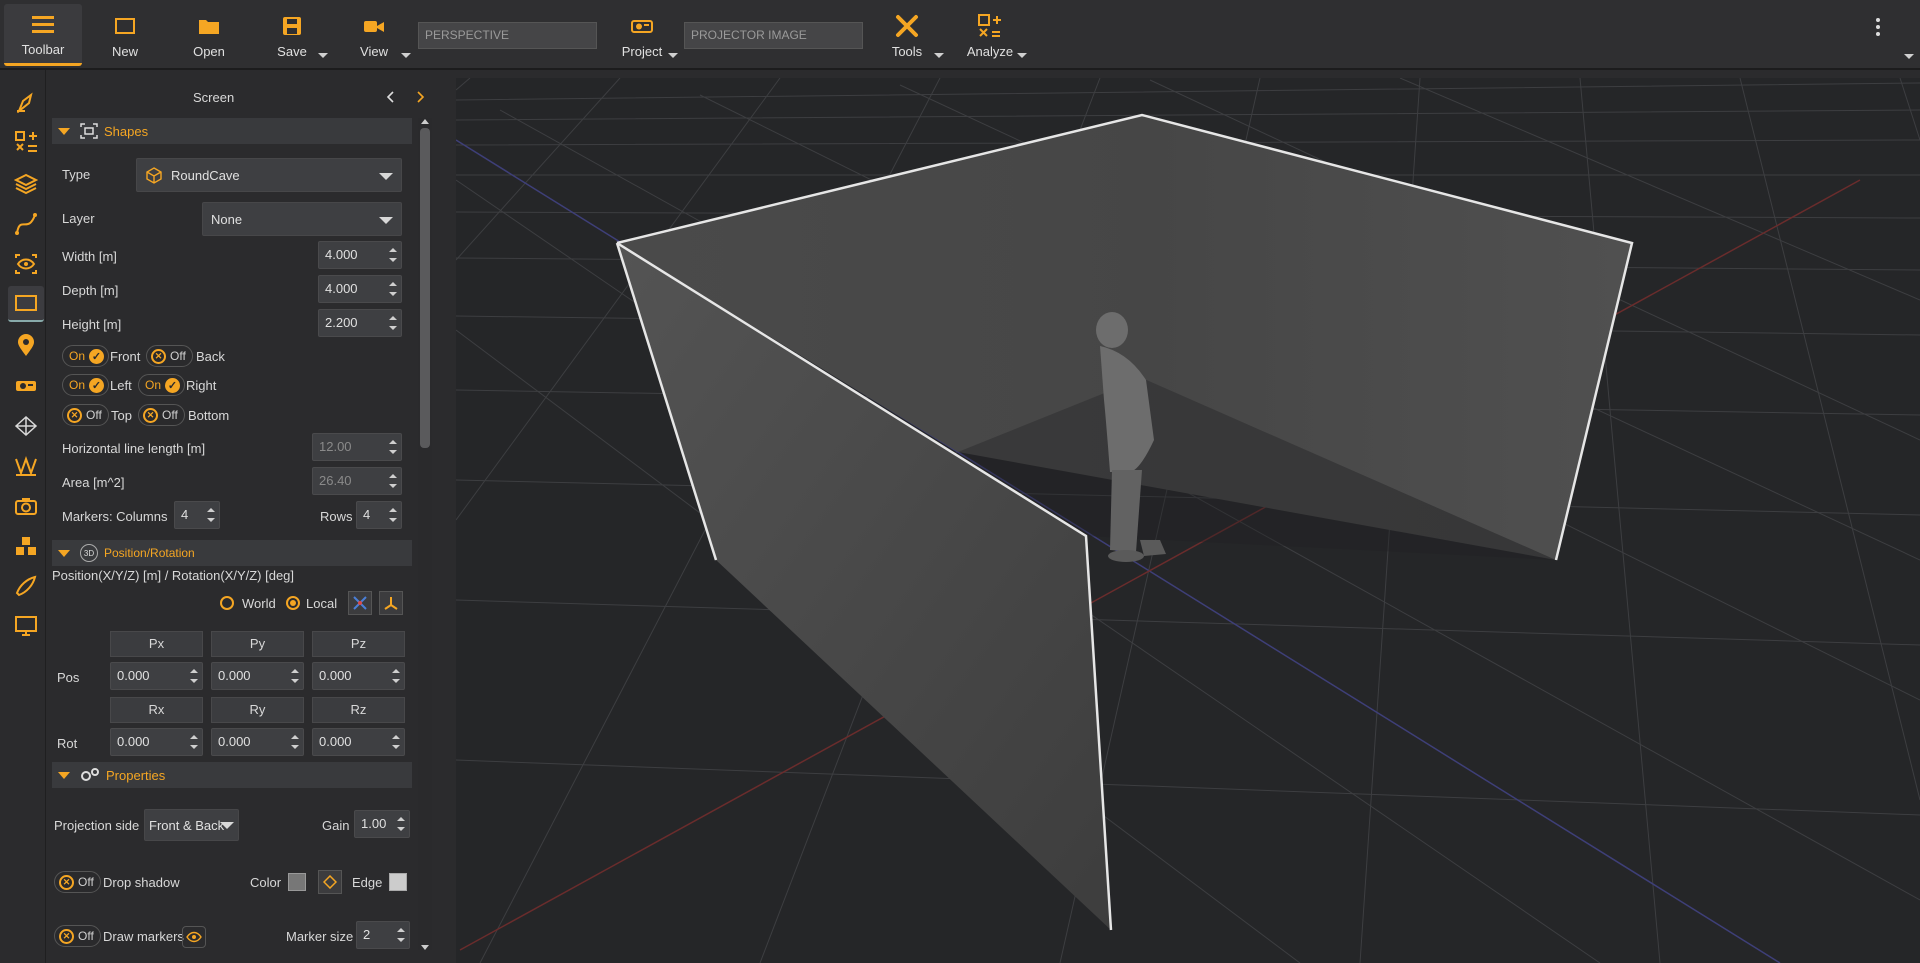 The height and width of the screenshot is (963, 1920). I want to click on eye-icon, so click(194, 937).